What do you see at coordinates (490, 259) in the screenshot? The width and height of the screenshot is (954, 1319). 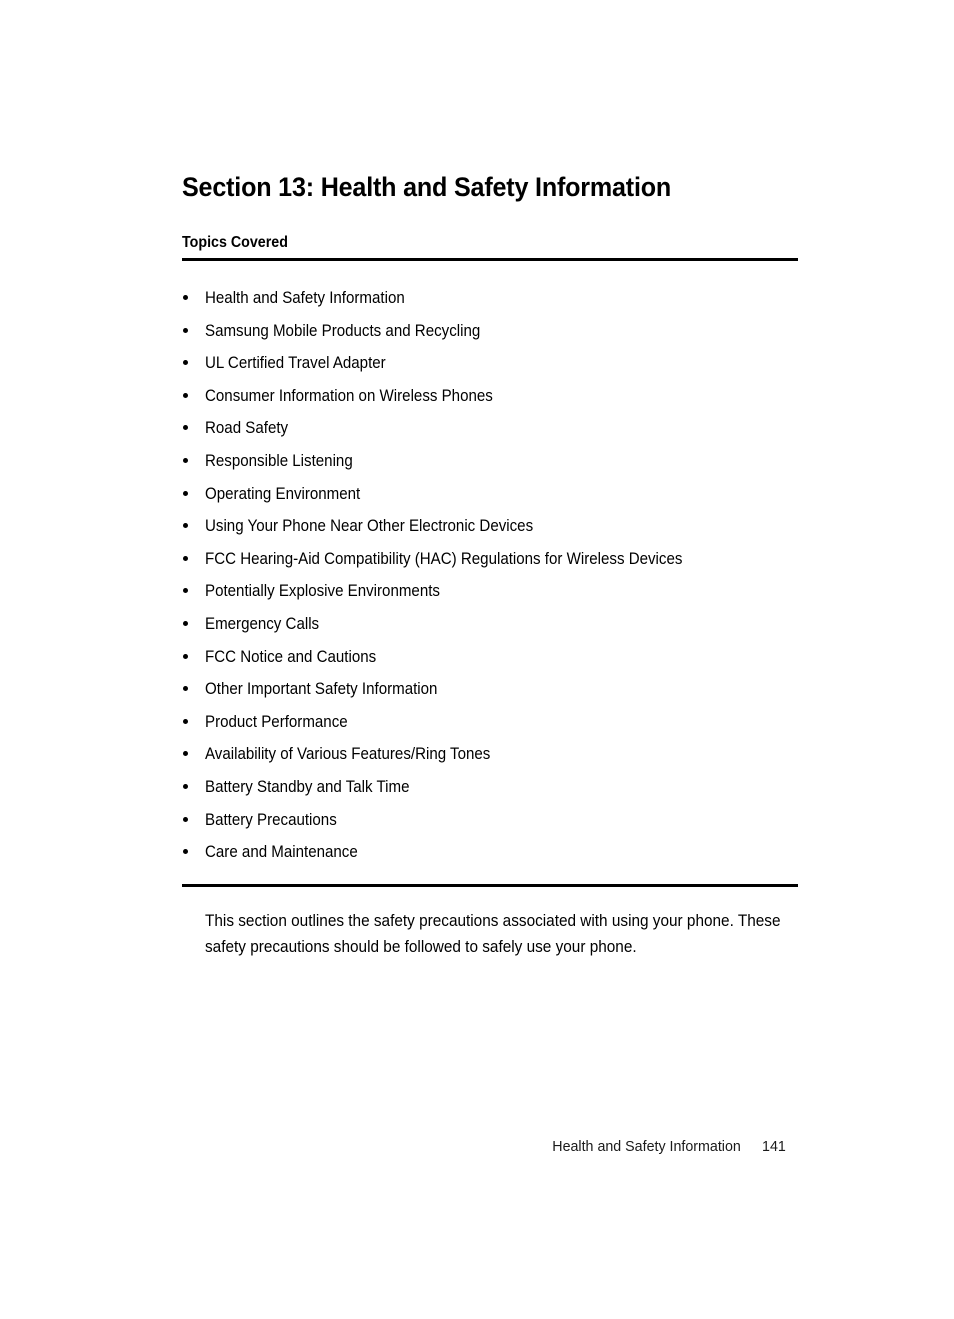 I see `divider-top` at bounding box center [490, 259].